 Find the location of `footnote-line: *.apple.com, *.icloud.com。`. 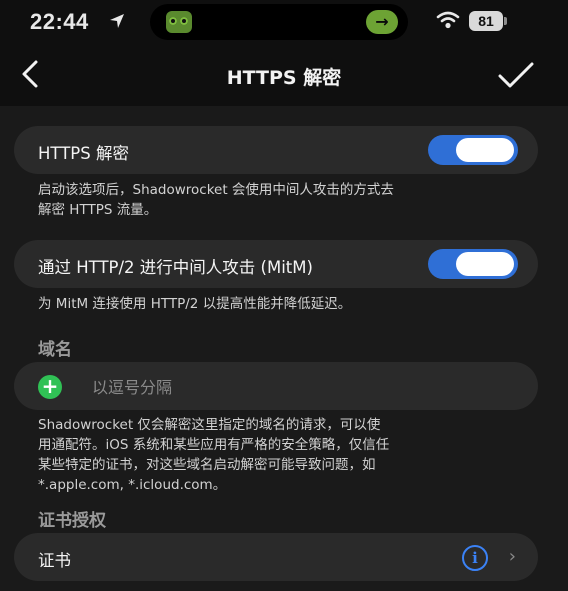

footnote-line: *.apple.com, *.icloud.com。 is located at coordinates (132, 485).